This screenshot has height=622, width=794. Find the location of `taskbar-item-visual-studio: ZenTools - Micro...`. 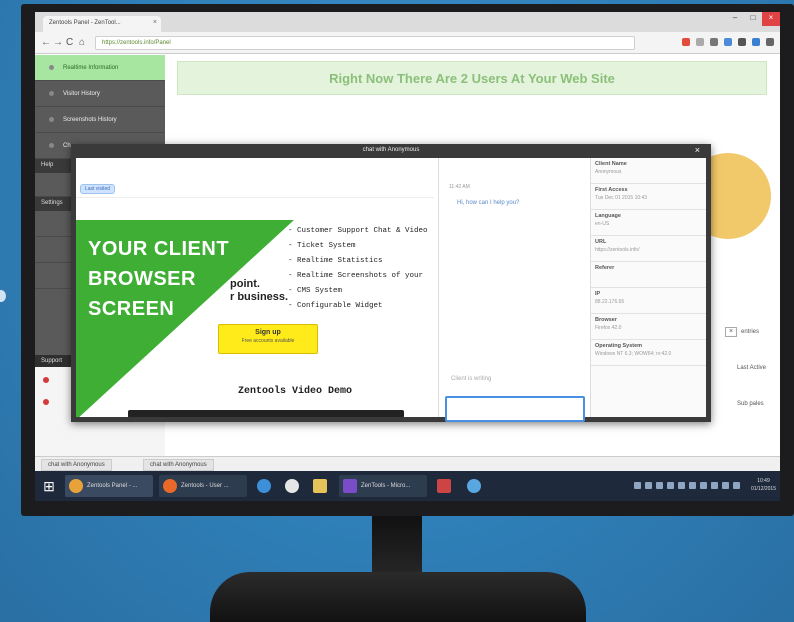

taskbar-item-visual-studio: ZenTools - Micro... is located at coordinates (383, 486).